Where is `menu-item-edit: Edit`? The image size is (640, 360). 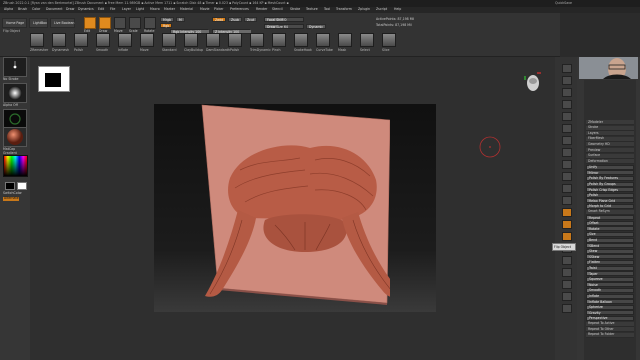 menu-item-edit: Edit is located at coordinates (101, 9).